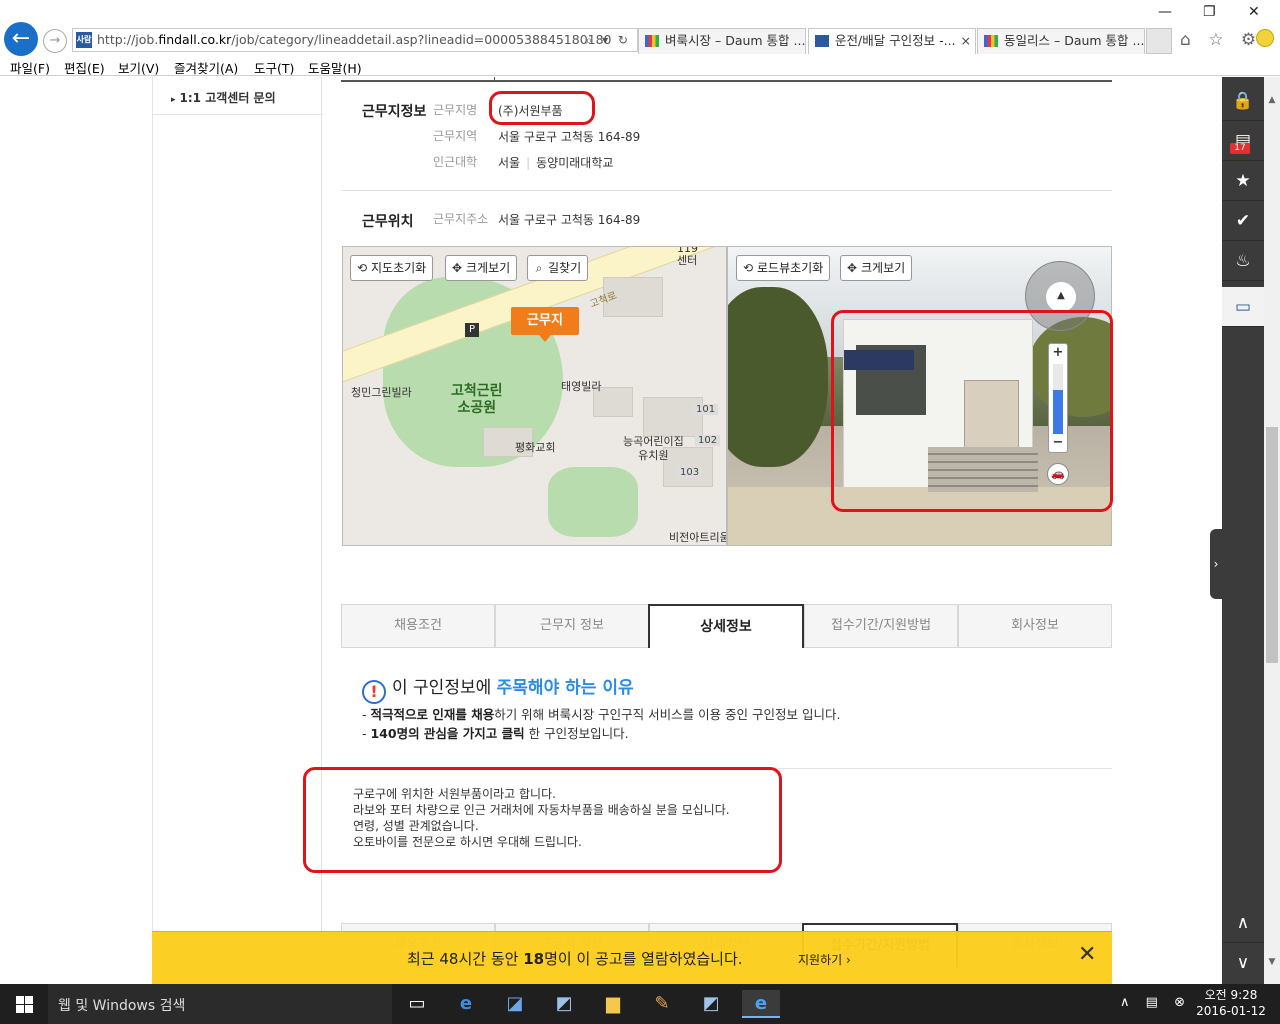  What do you see at coordinates (417, 1004) in the screenshot?
I see `task-view-icon: ▭` at bounding box center [417, 1004].